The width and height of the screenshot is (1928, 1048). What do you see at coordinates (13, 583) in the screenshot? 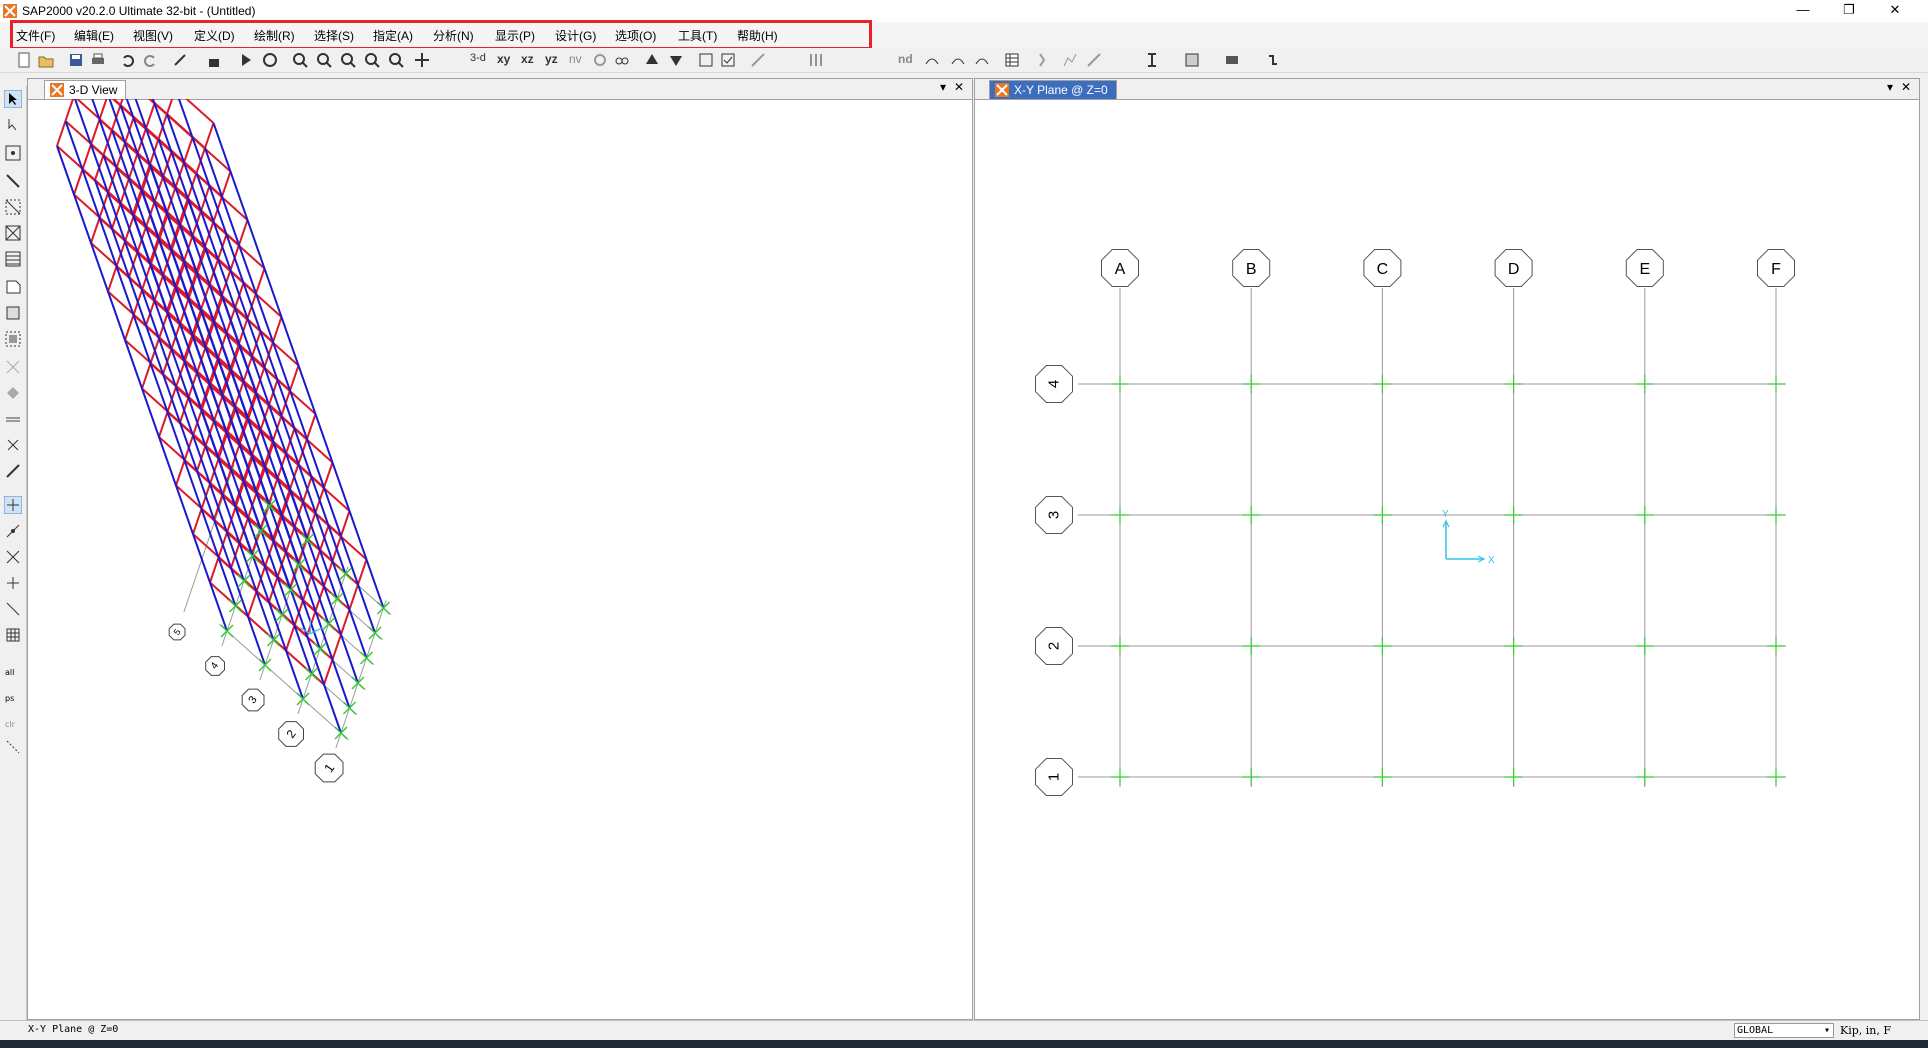
I see `snap-perpendicular-icon` at bounding box center [13, 583].